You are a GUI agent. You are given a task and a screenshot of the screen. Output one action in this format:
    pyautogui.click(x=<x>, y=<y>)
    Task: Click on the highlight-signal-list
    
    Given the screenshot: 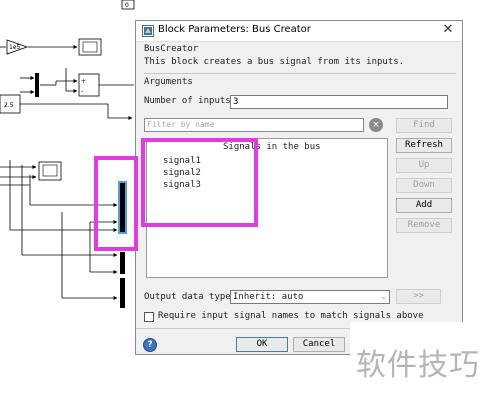 What is the action you would take?
    pyautogui.click(x=199, y=182)
    